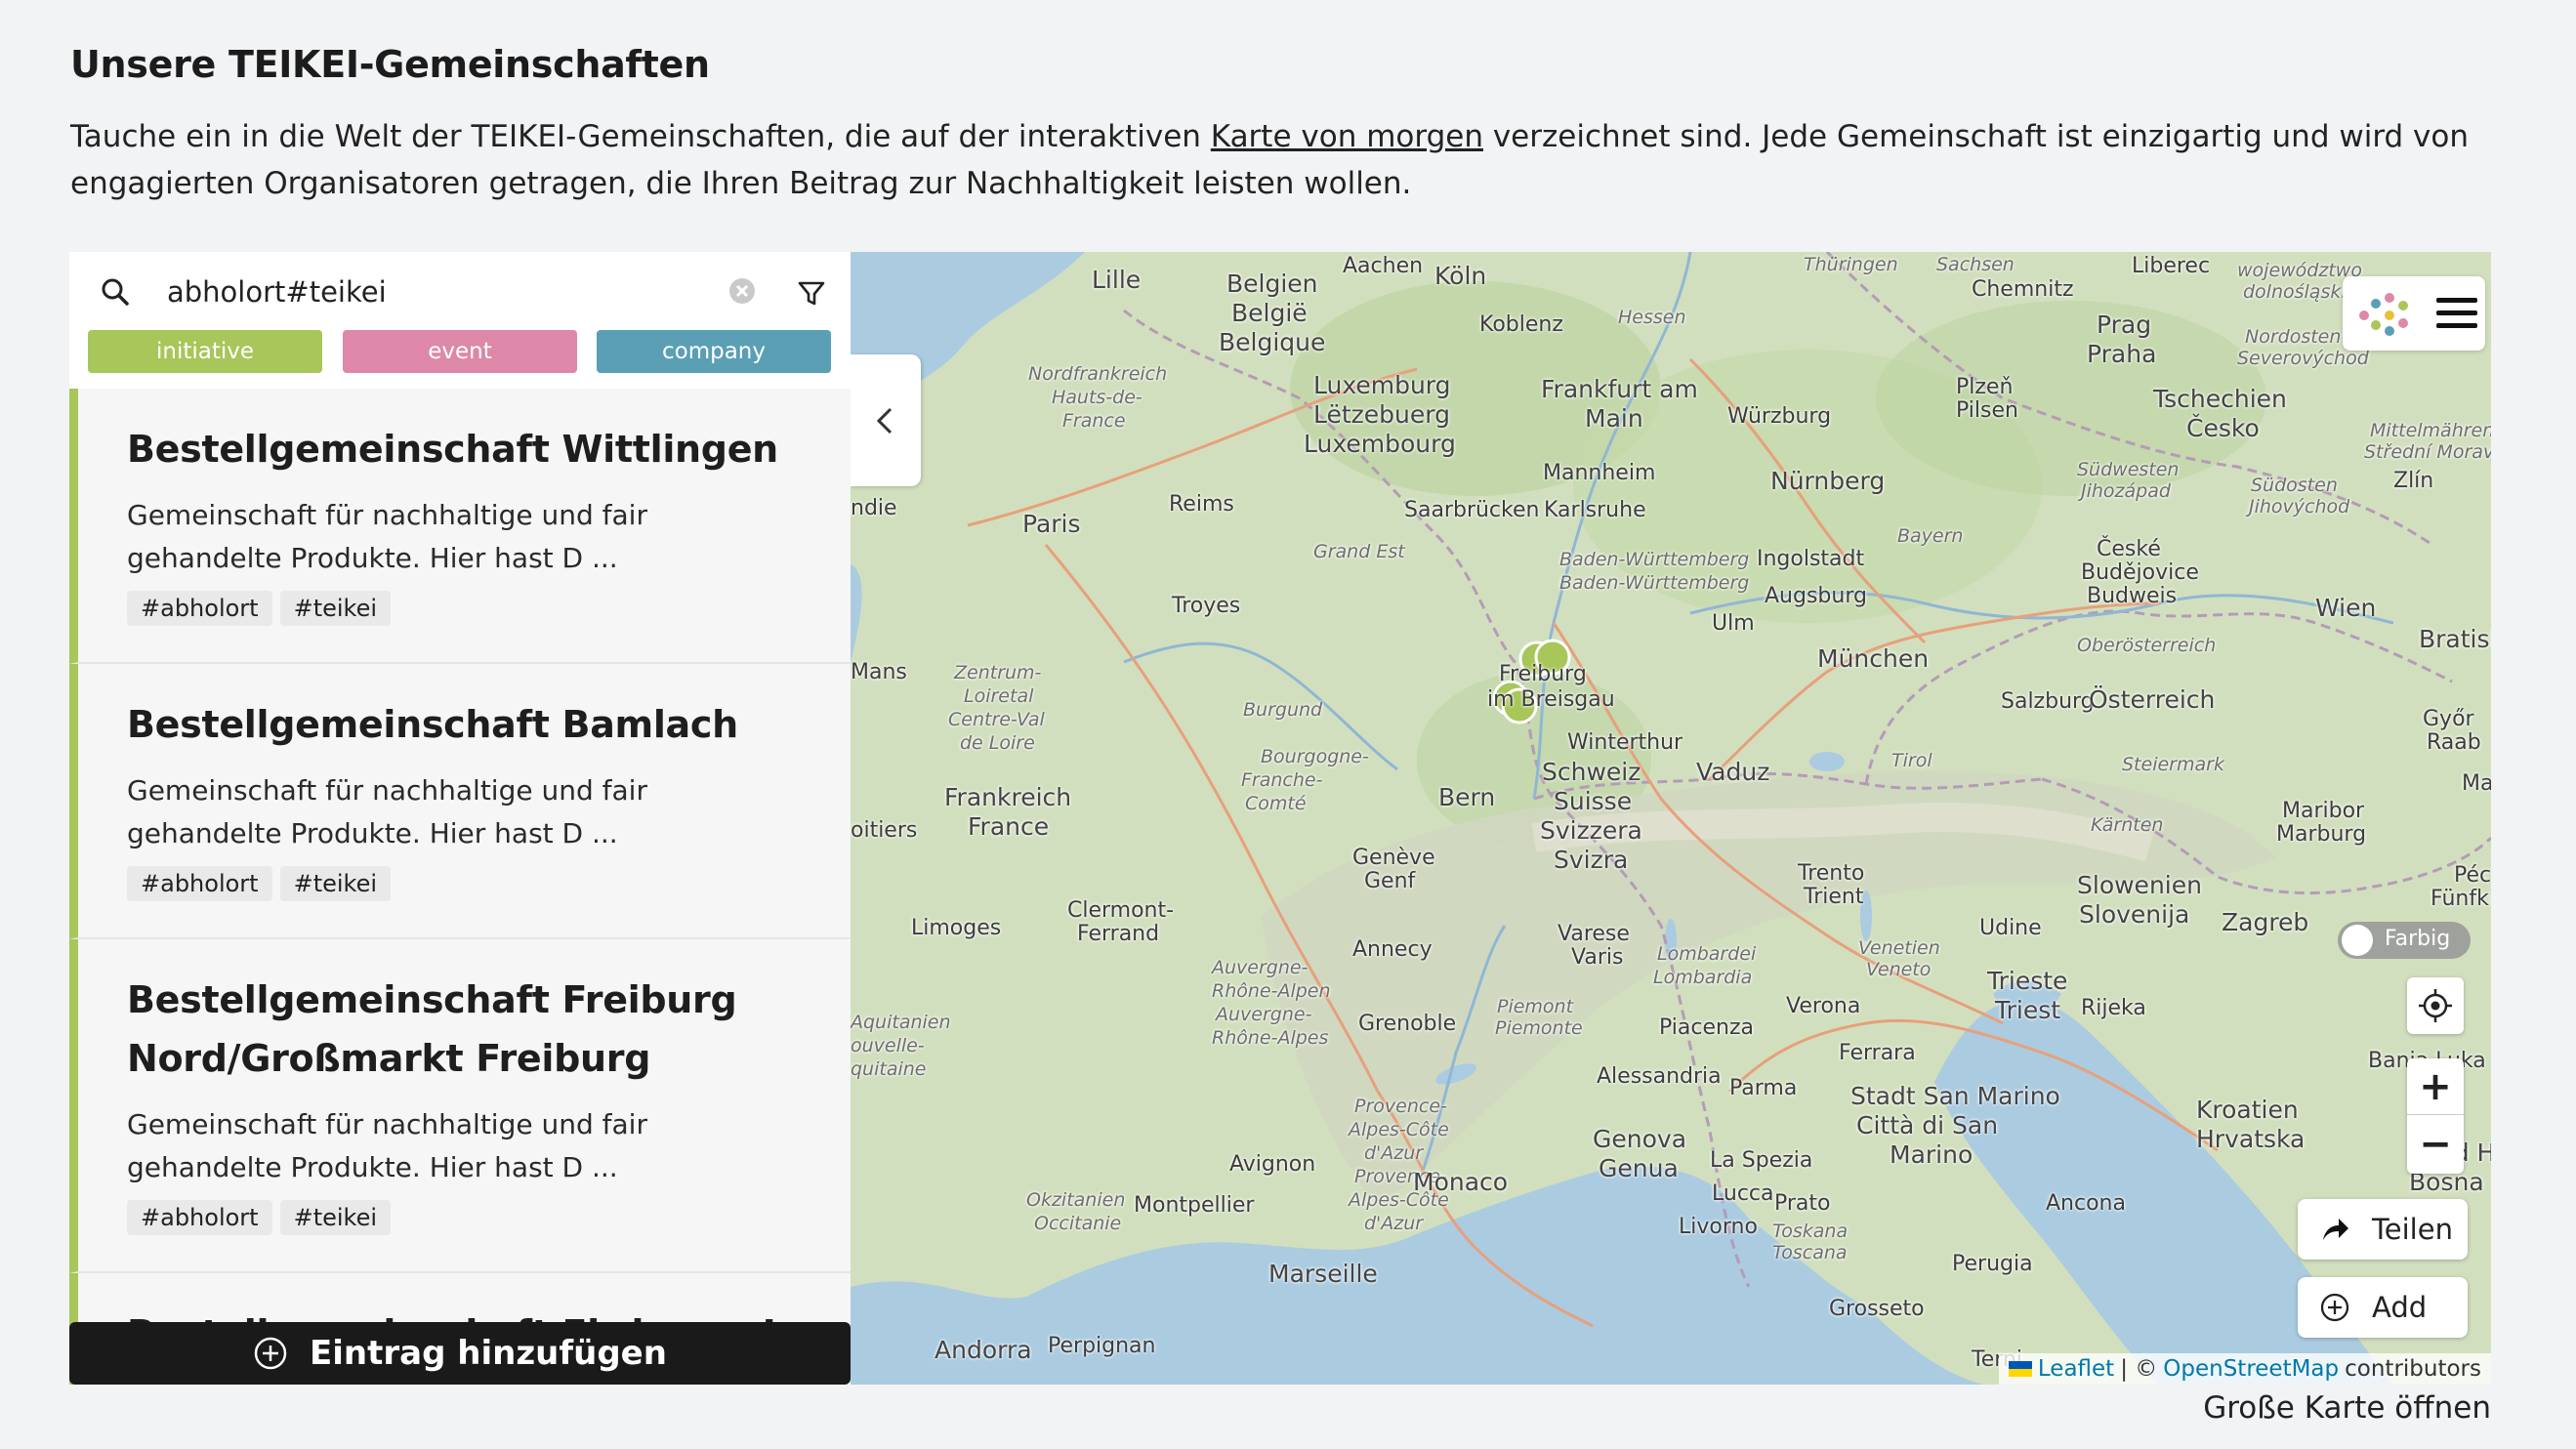 This screenshot has height=1449, width=2576. I want to click on map-label: Nürnberg, so click(1828, 481).